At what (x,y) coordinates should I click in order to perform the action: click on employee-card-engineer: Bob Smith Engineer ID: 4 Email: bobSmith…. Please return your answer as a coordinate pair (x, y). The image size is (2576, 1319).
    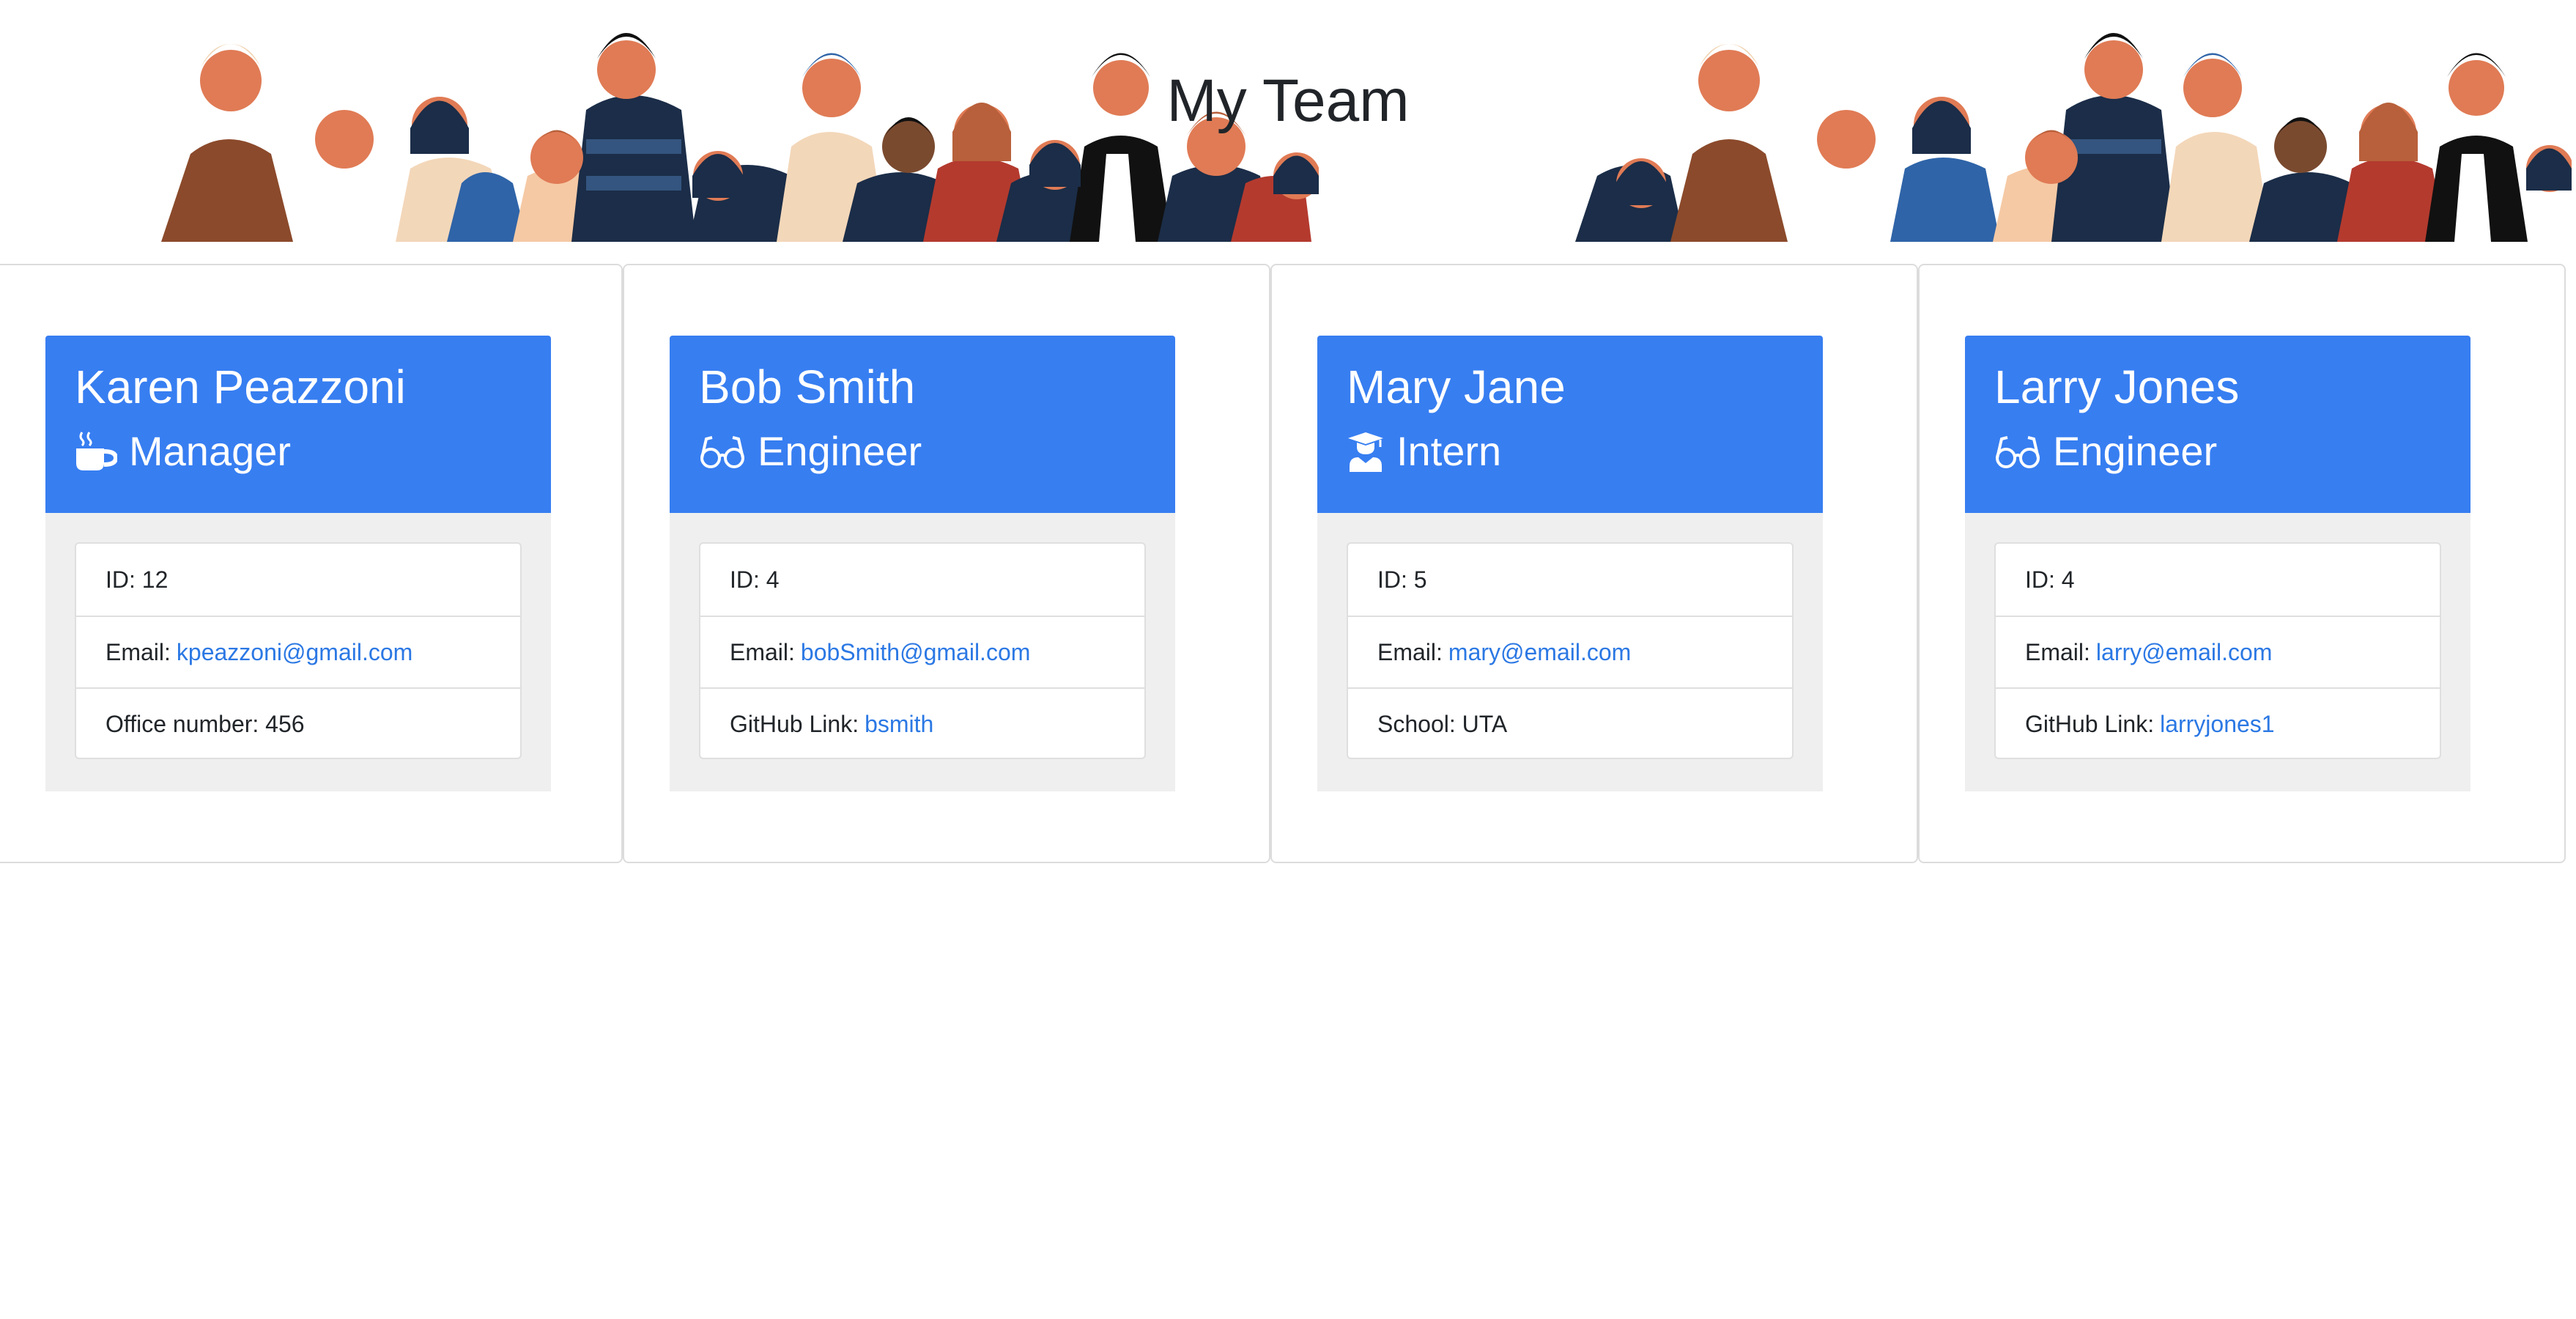
    Looking at the image, I should click on (922, 563).